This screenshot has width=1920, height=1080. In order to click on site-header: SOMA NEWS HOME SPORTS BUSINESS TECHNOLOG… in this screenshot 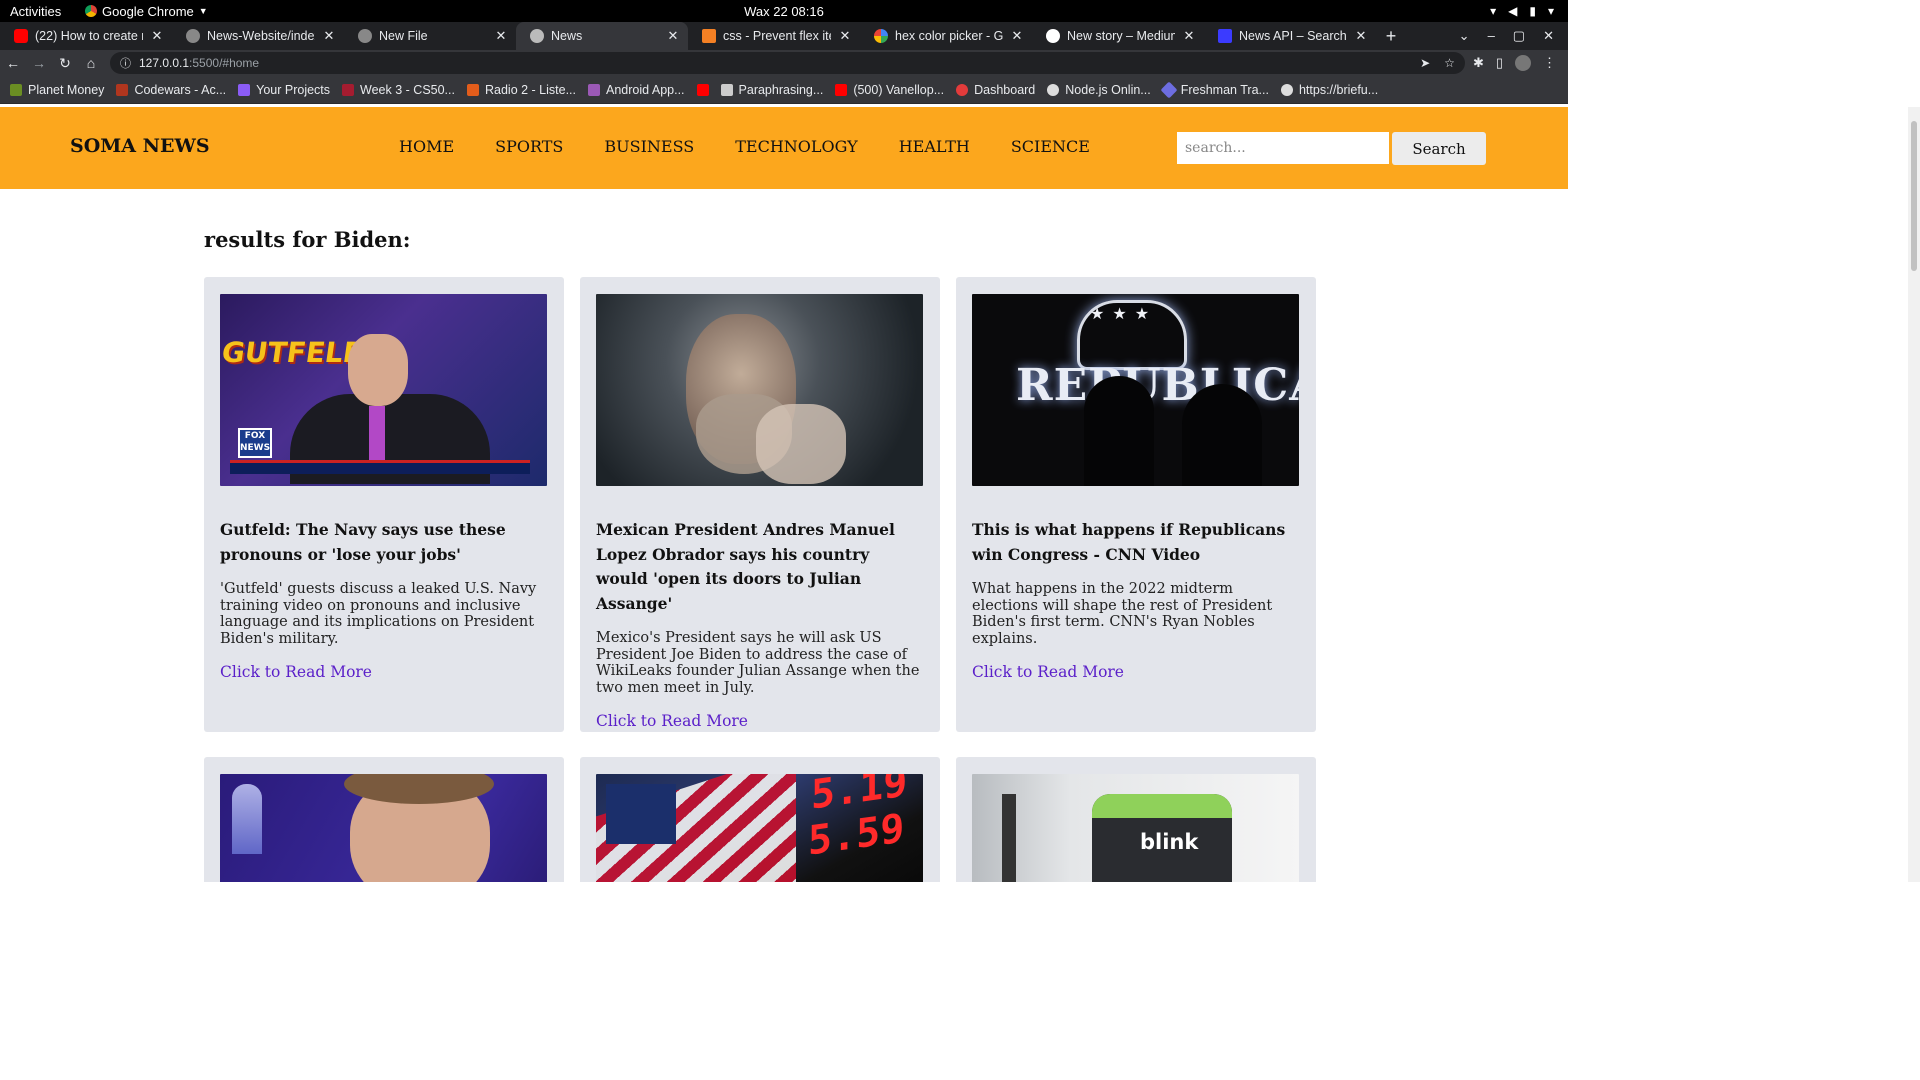, I will do `click(784, 148)`.